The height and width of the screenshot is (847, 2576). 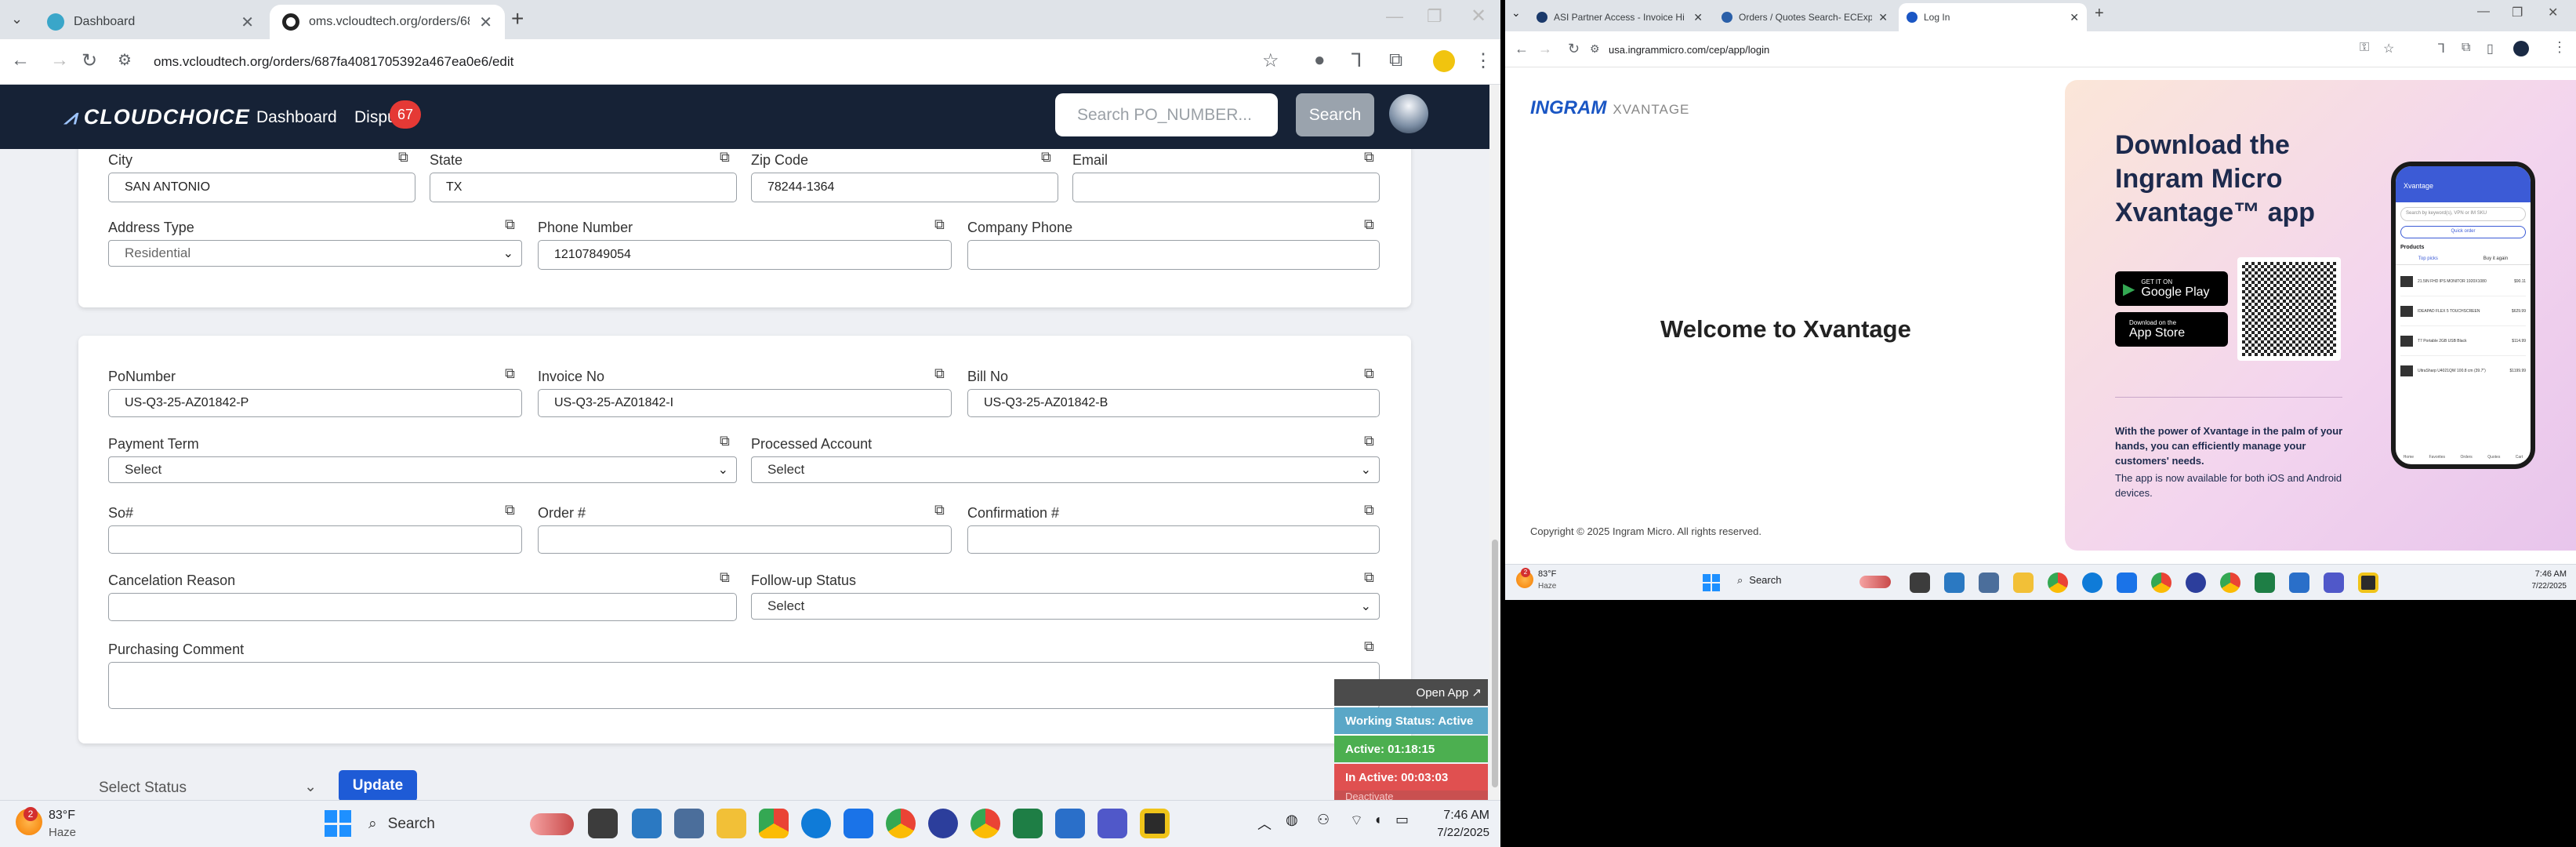 What do you see at coordinates (1574, 49) in the screenshot?
I see `reload-icon: ↻` at bounding box center [1574, 49].